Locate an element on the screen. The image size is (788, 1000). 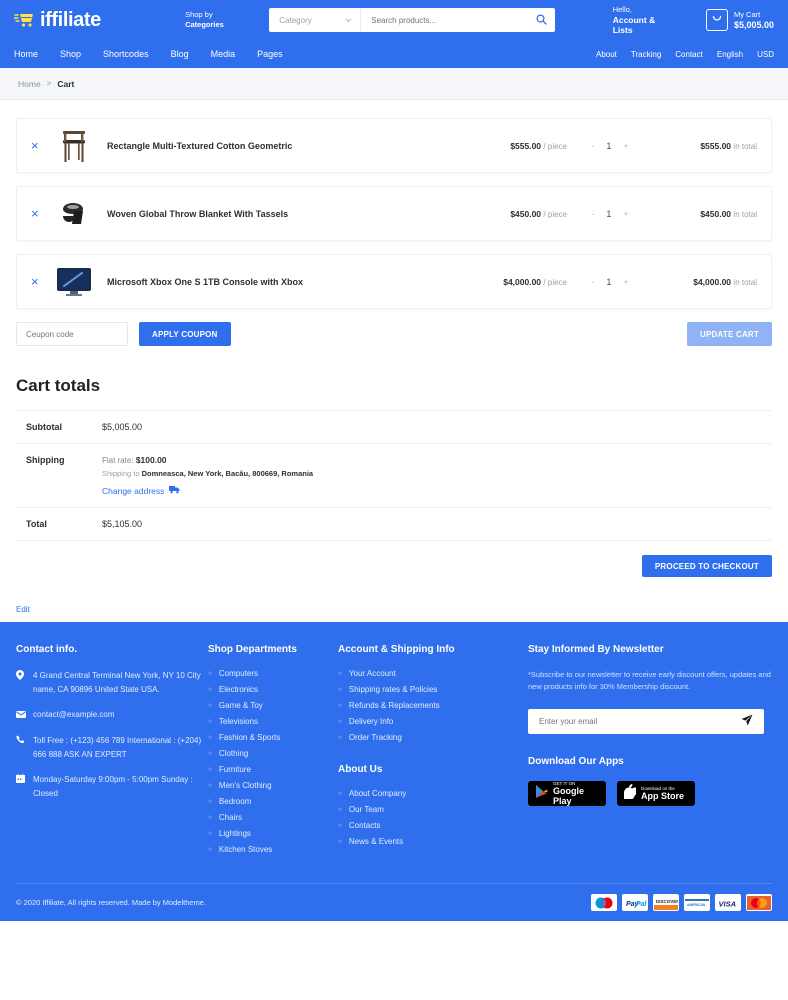
department-link: » Bedroom is located at coordinates (273, 801).